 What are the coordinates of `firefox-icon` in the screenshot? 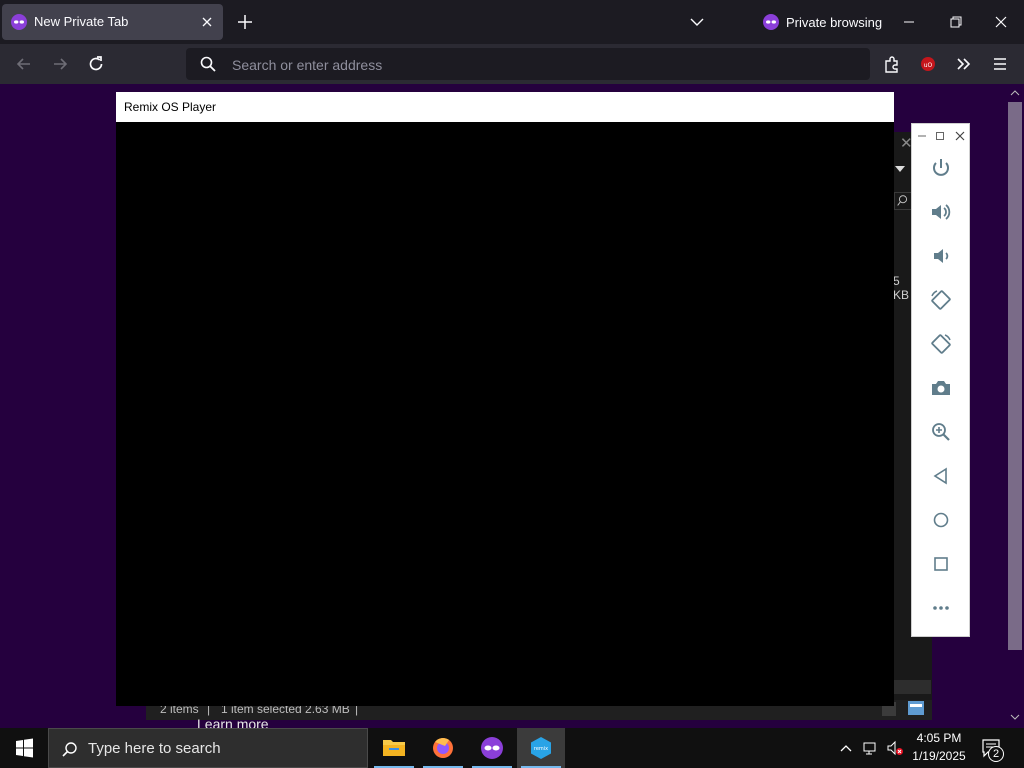 It's located at (443, 748).